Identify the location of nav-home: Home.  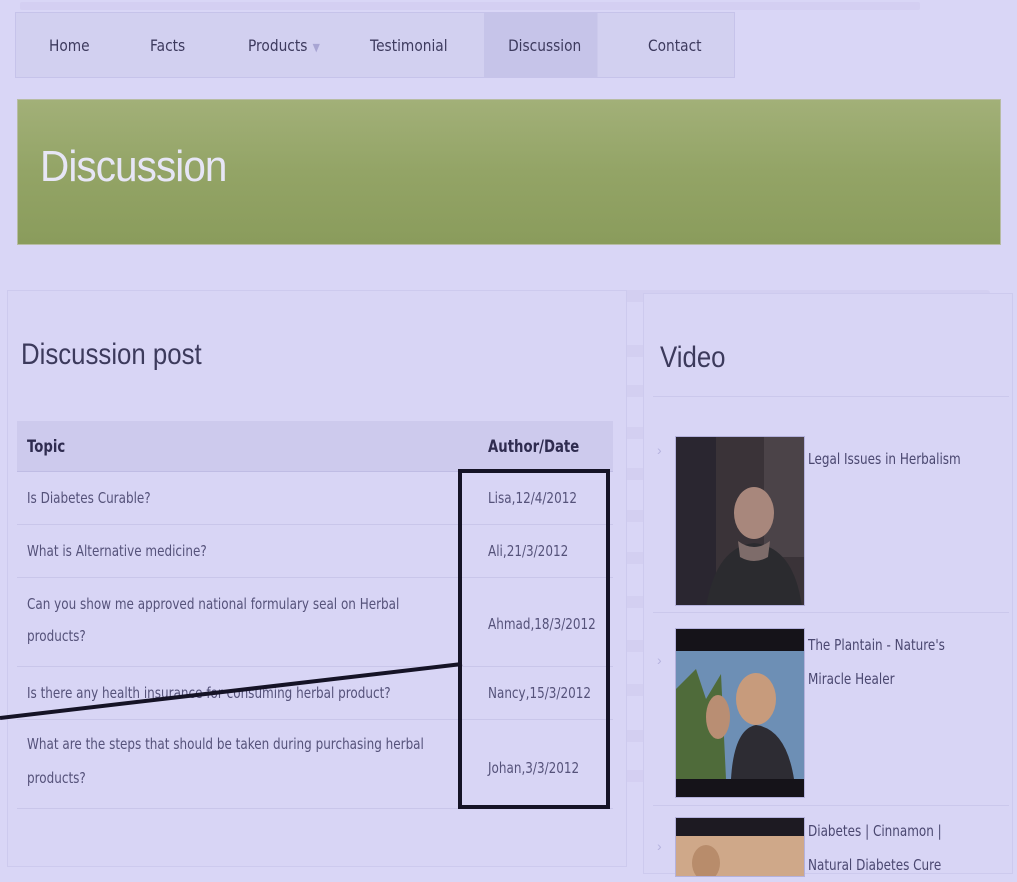
(69, 45).